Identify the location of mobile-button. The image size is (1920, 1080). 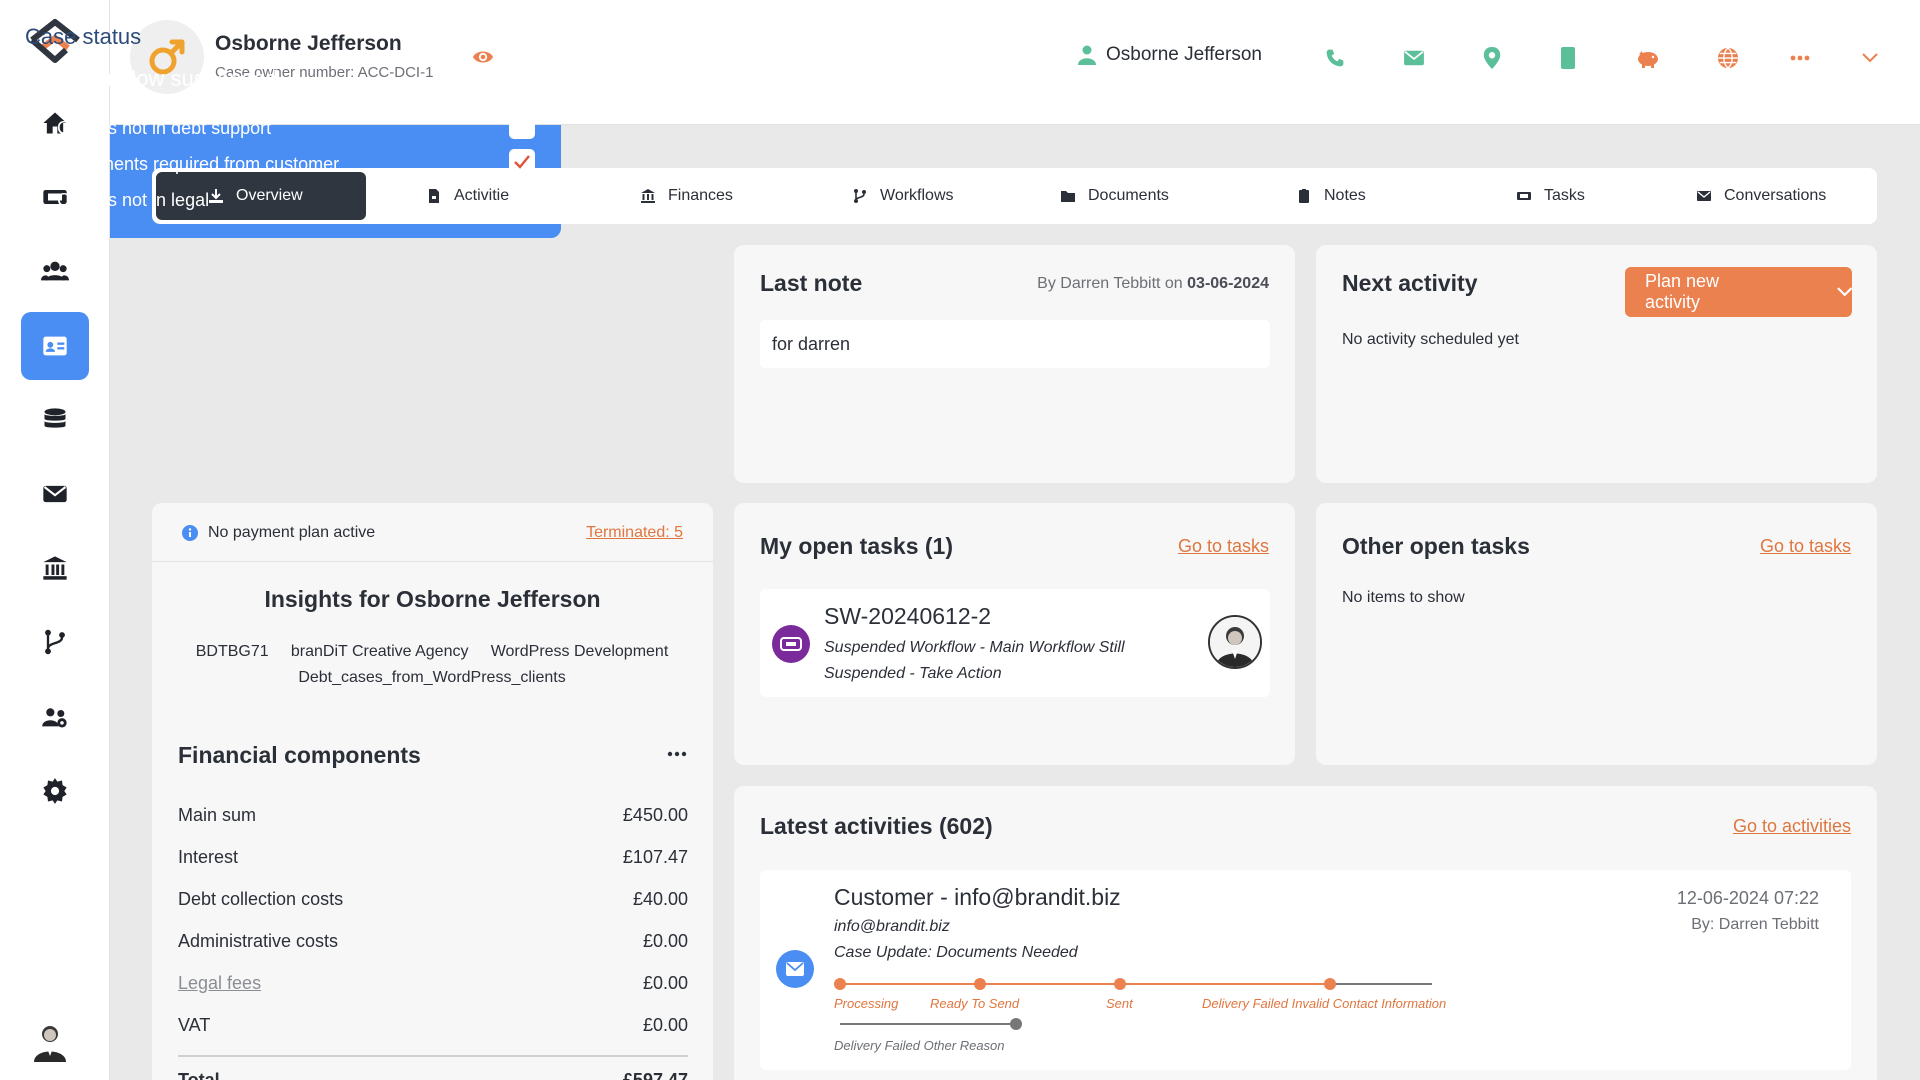
(1568, 58).